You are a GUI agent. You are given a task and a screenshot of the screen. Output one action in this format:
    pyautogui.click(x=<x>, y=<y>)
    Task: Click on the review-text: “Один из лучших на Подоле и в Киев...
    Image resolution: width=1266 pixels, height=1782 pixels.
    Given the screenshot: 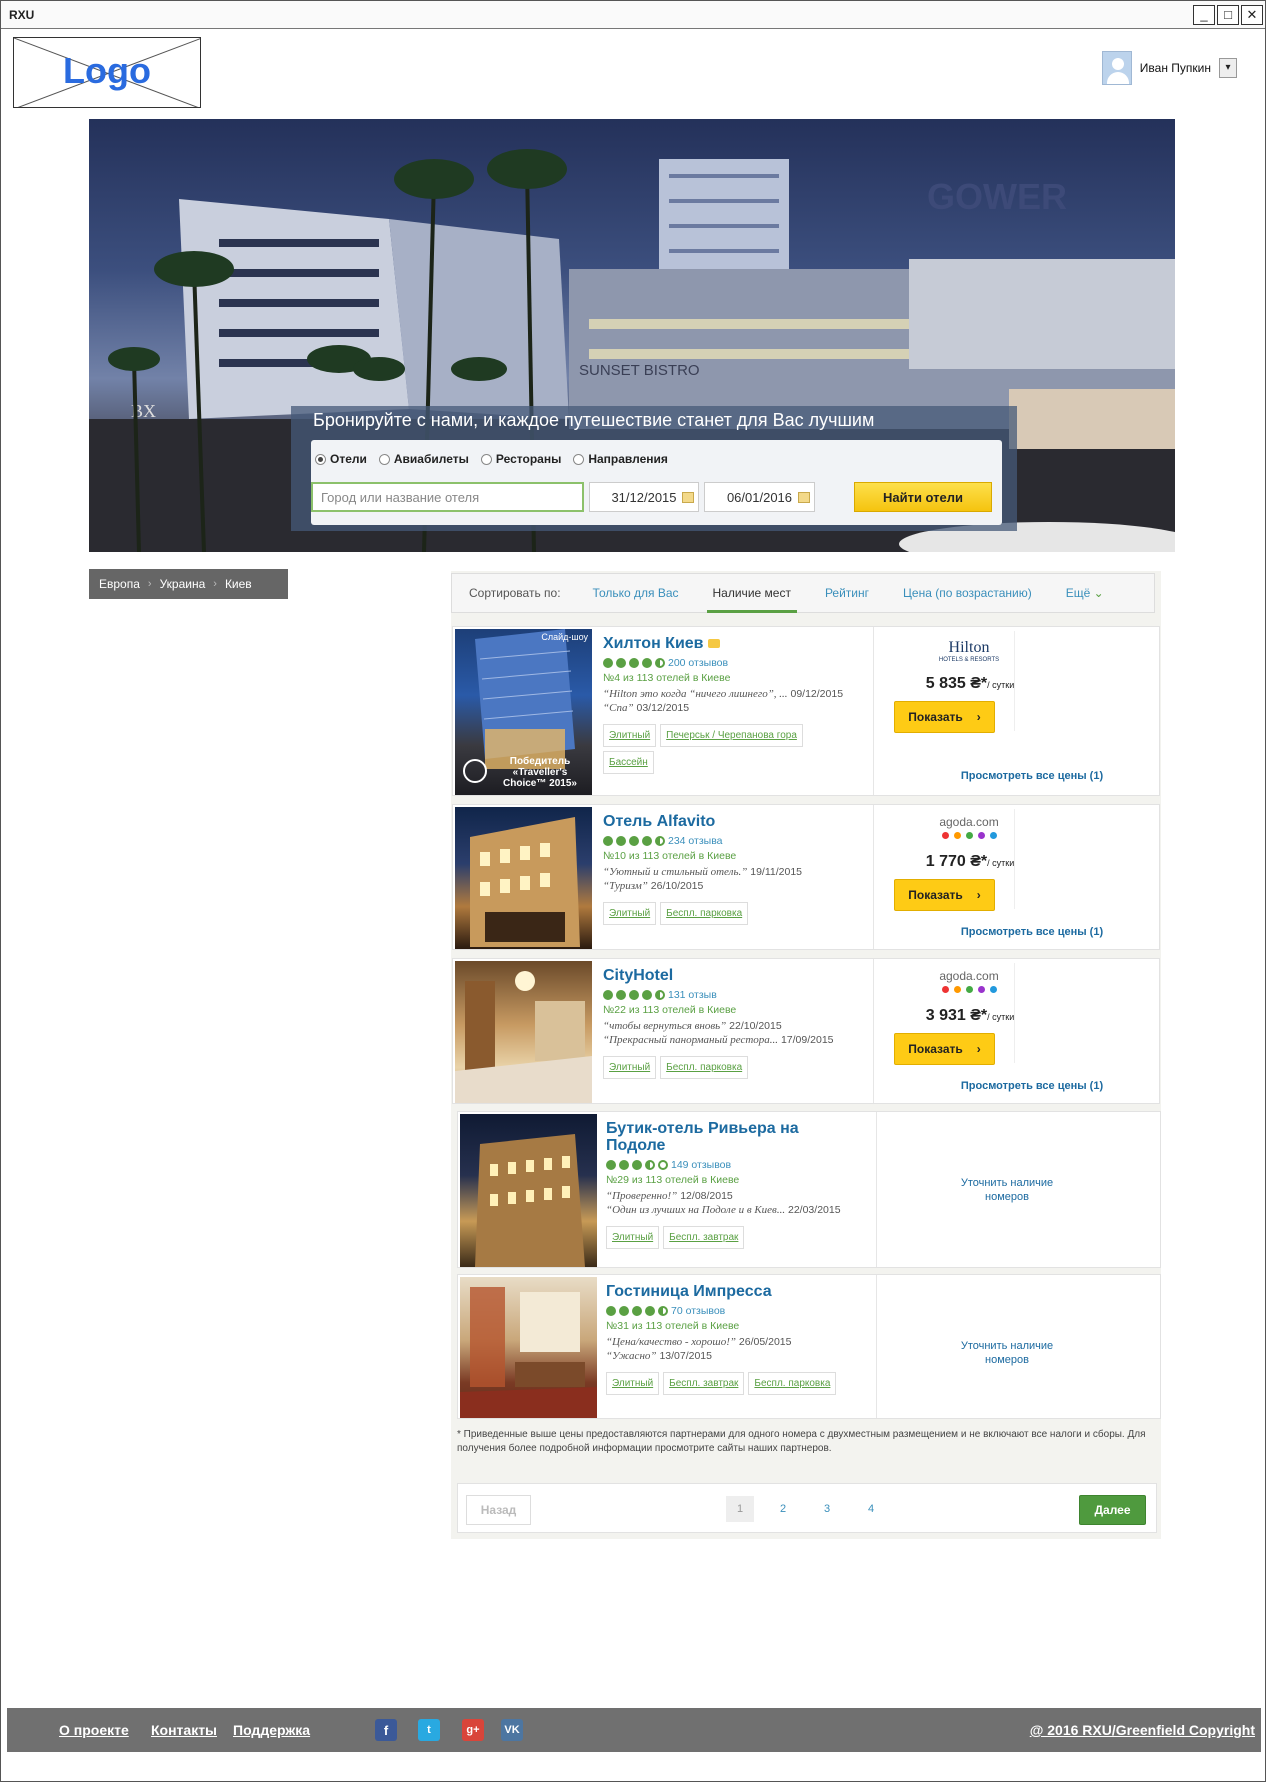 What is the action you would take?
    pyautogui.click(x=696, y=1210)
    